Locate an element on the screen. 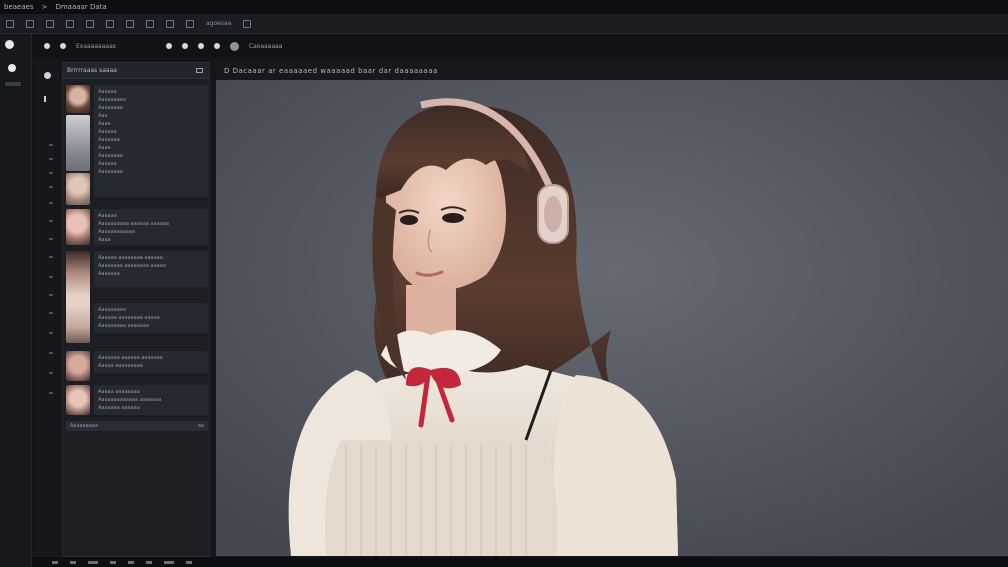 The image size is (1008, 567). file-icon is located at coordinates (10, 23).